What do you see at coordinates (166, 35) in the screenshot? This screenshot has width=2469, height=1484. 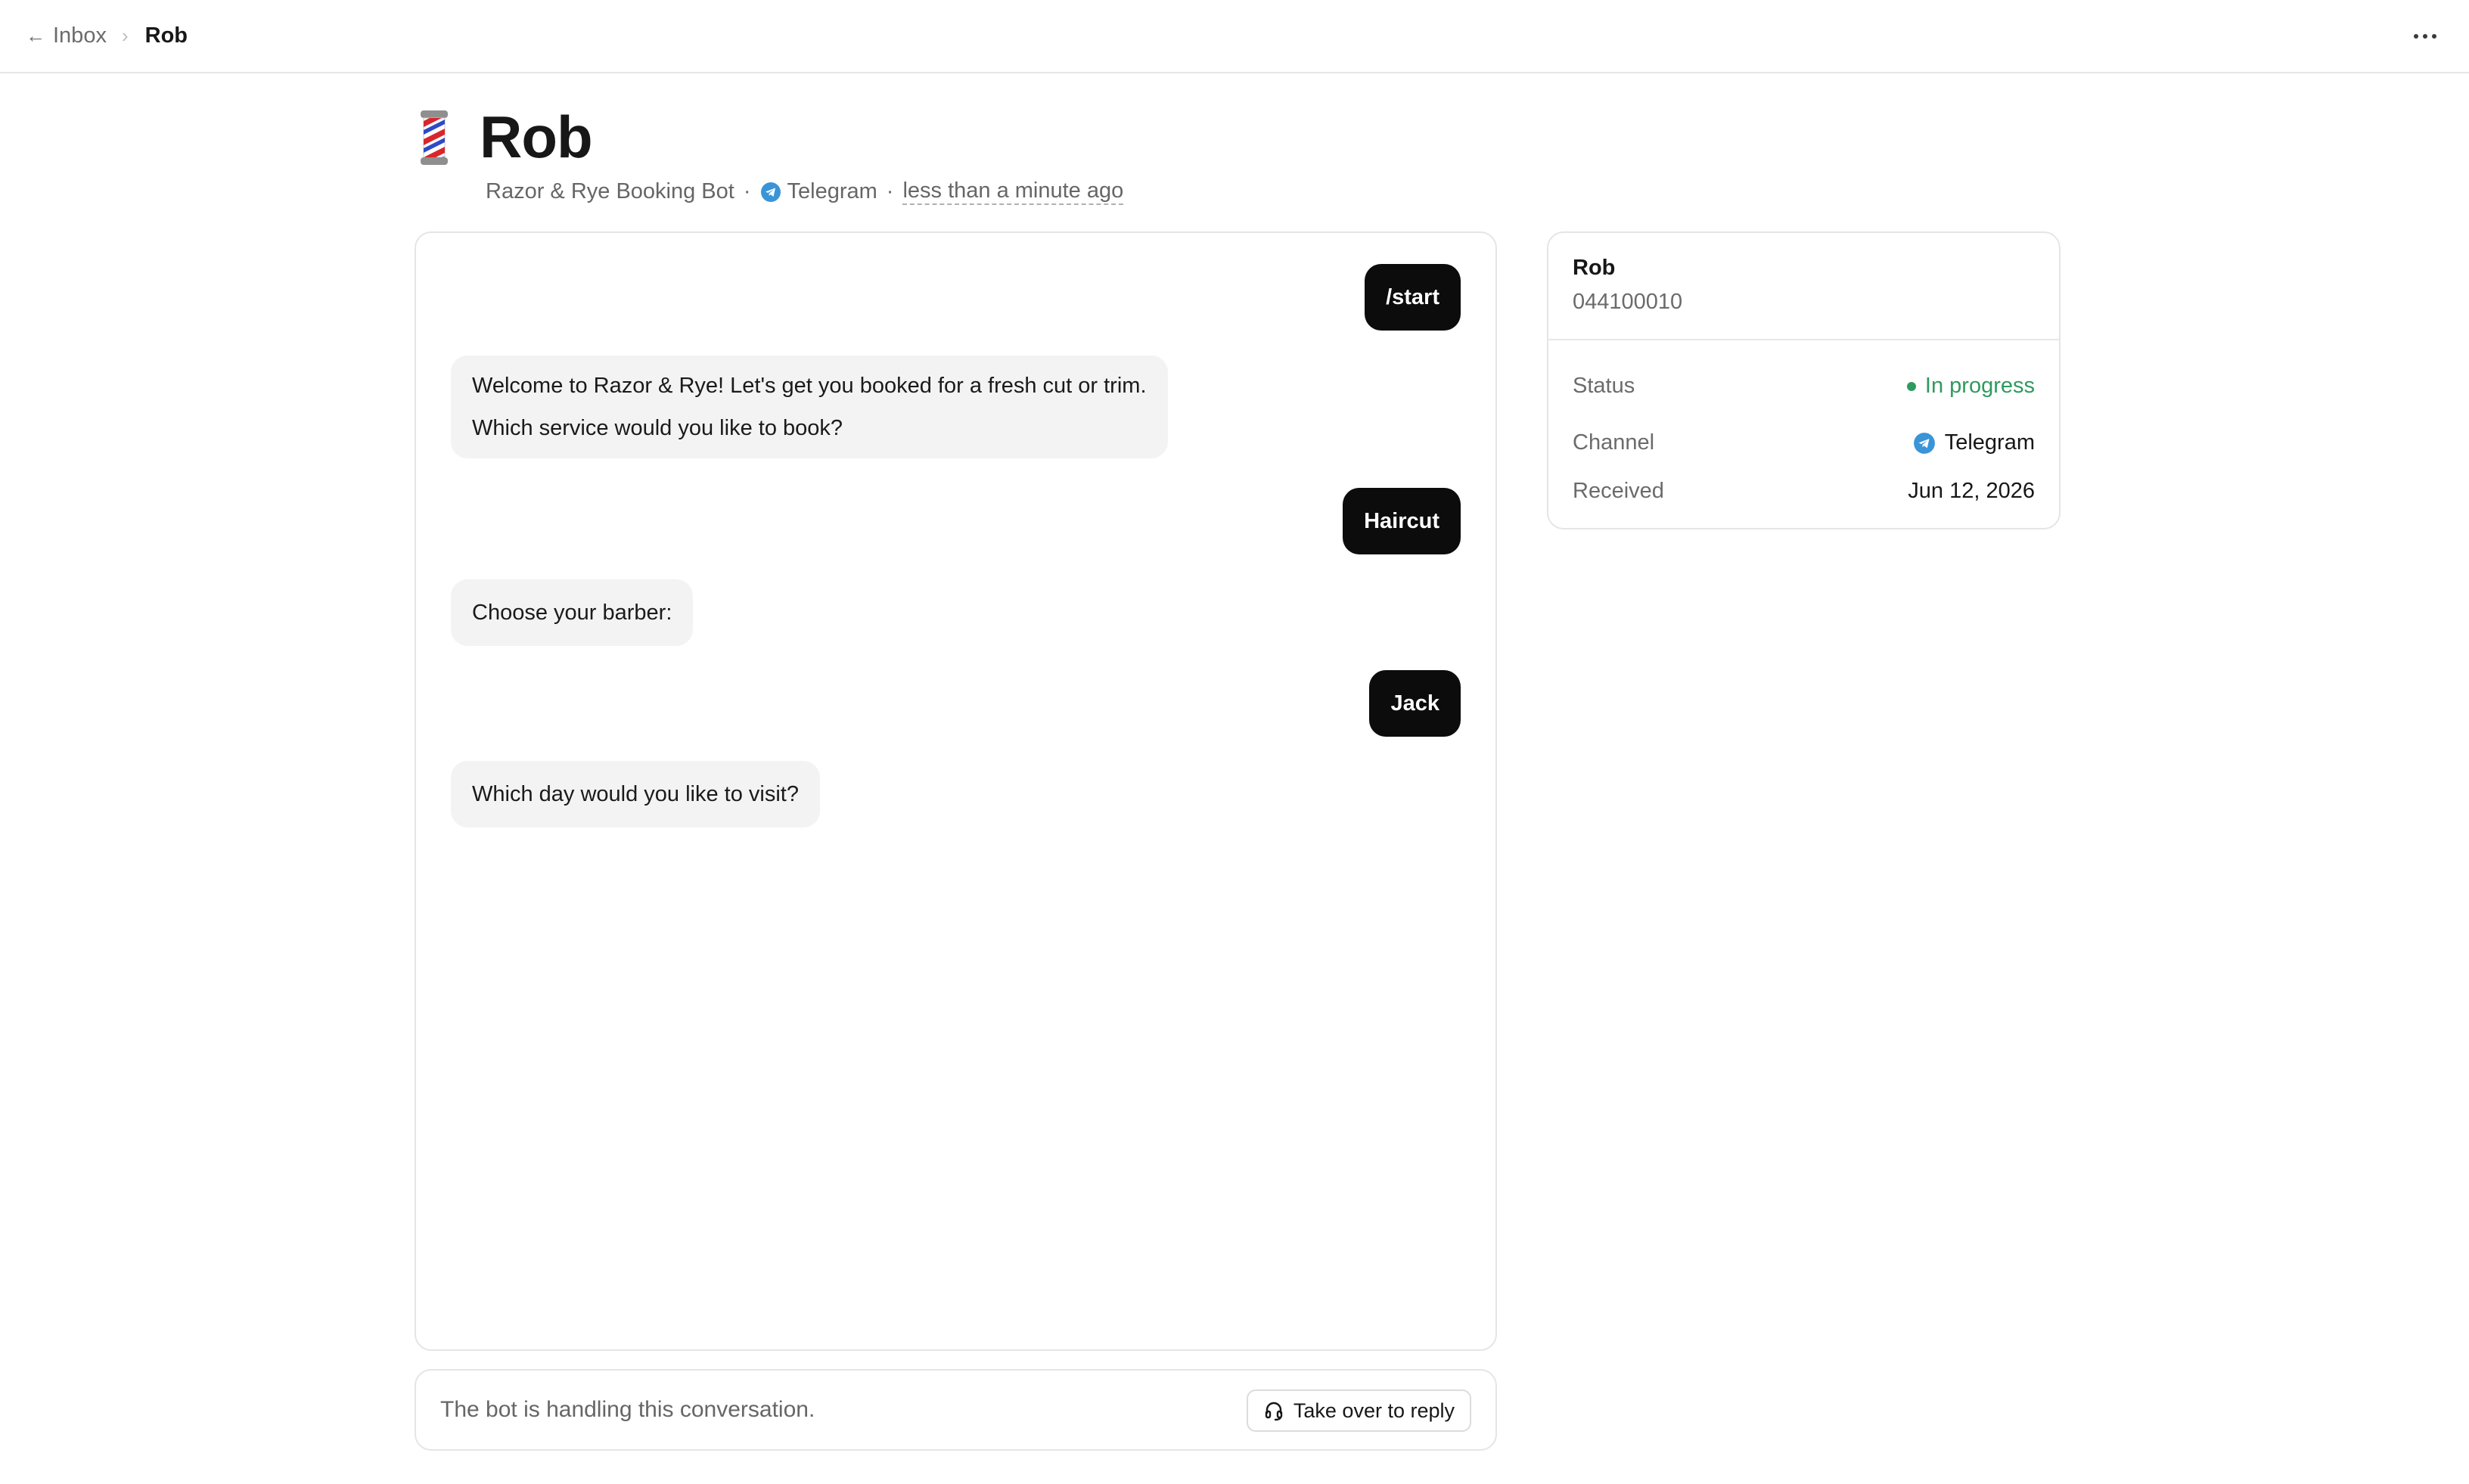 I see `breadcrumb-current: Rob` at bounding box center [166, 35].